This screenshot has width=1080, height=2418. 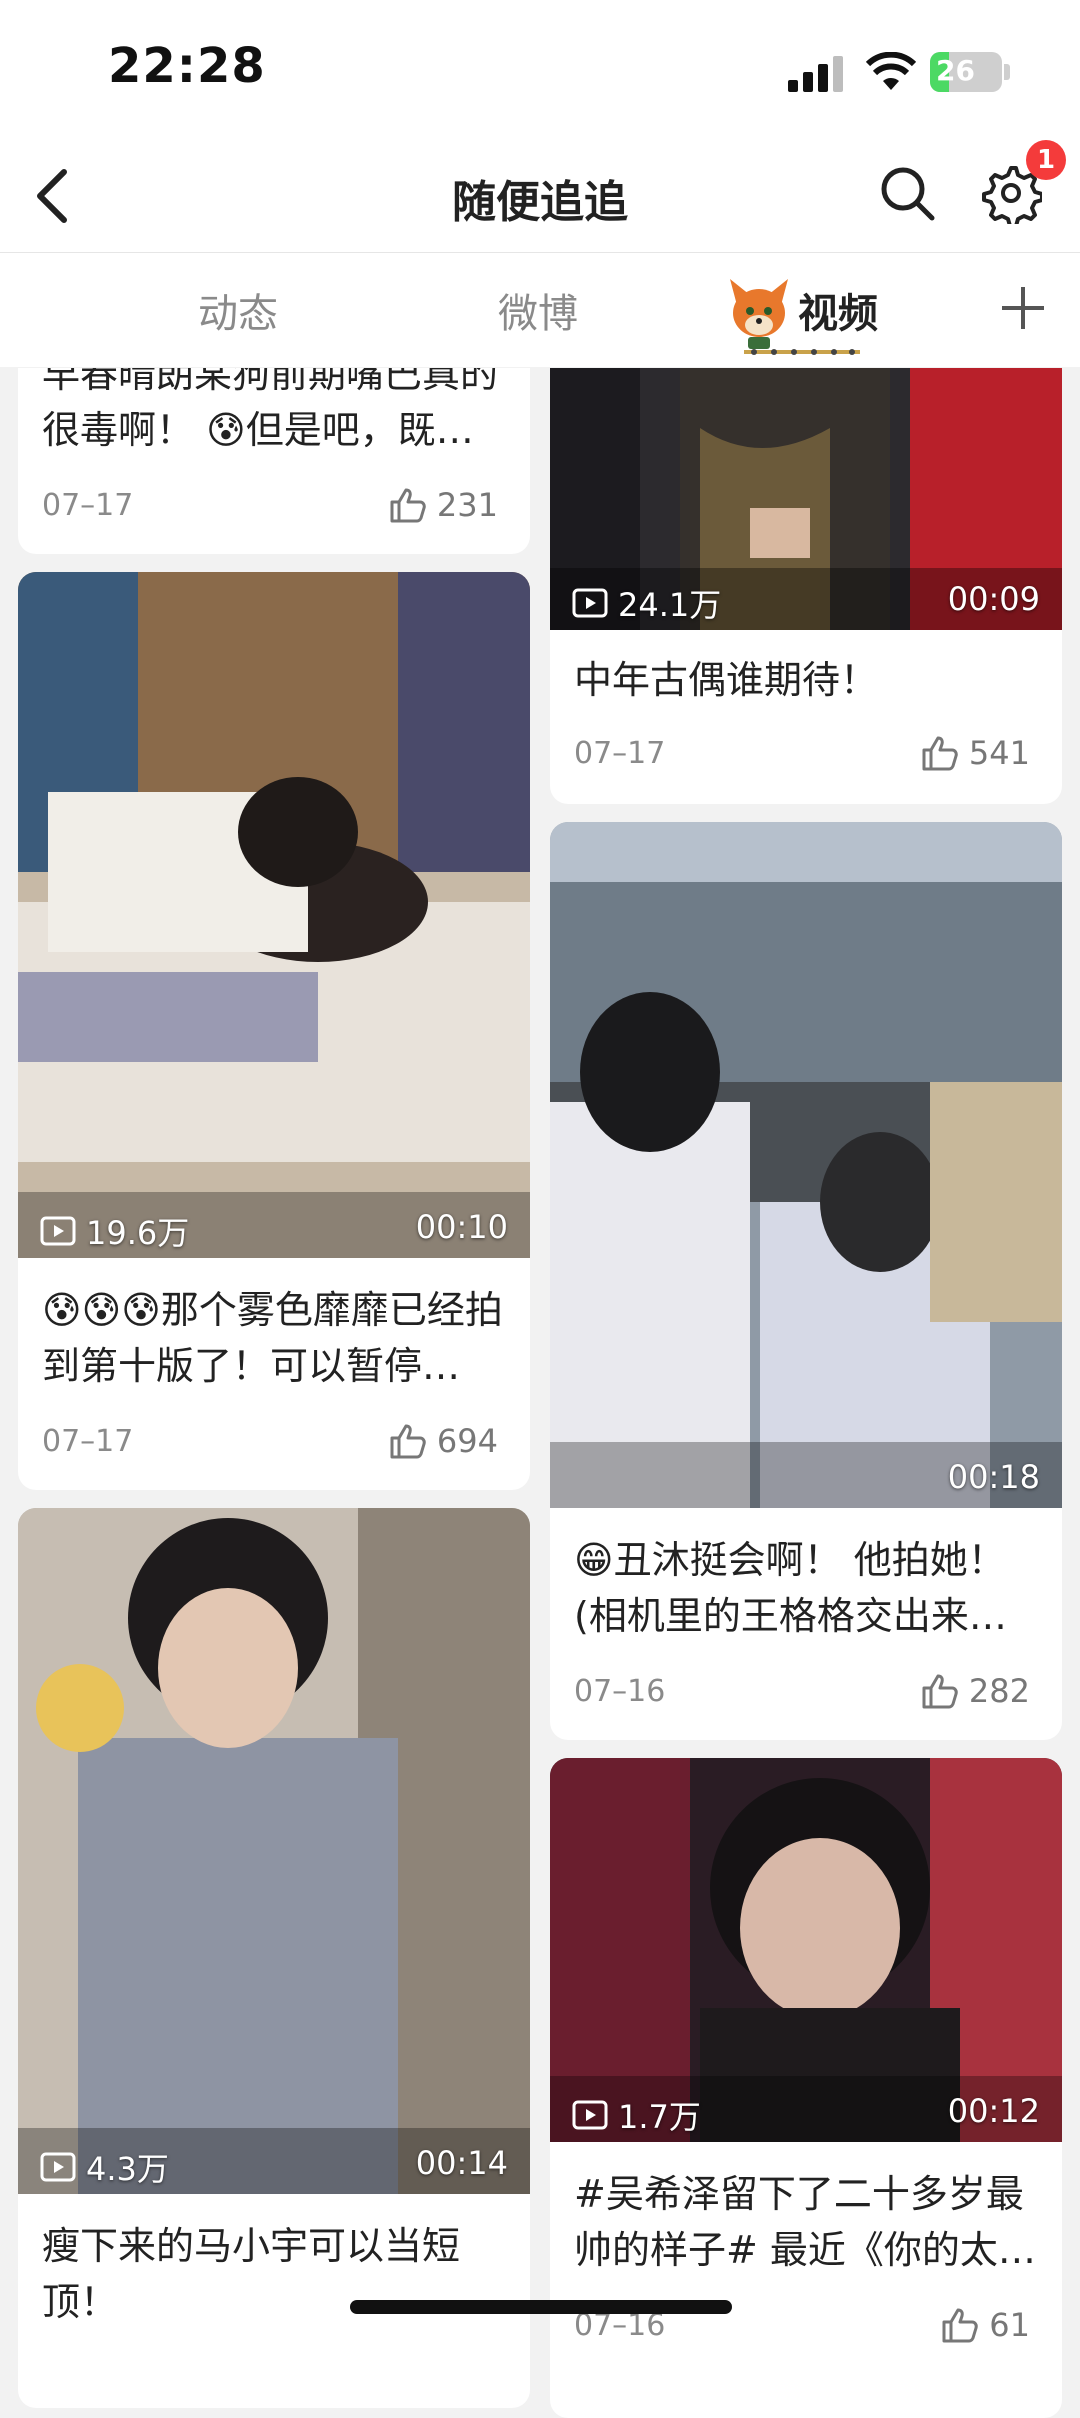 I want to click on tab-weibo: 微博, so click(x=538, y=310).